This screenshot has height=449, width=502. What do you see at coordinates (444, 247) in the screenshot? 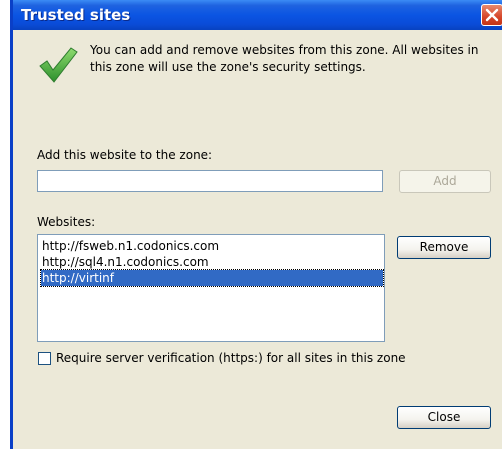
I see `remove-button: Remove` at bounding box center [444, 247].